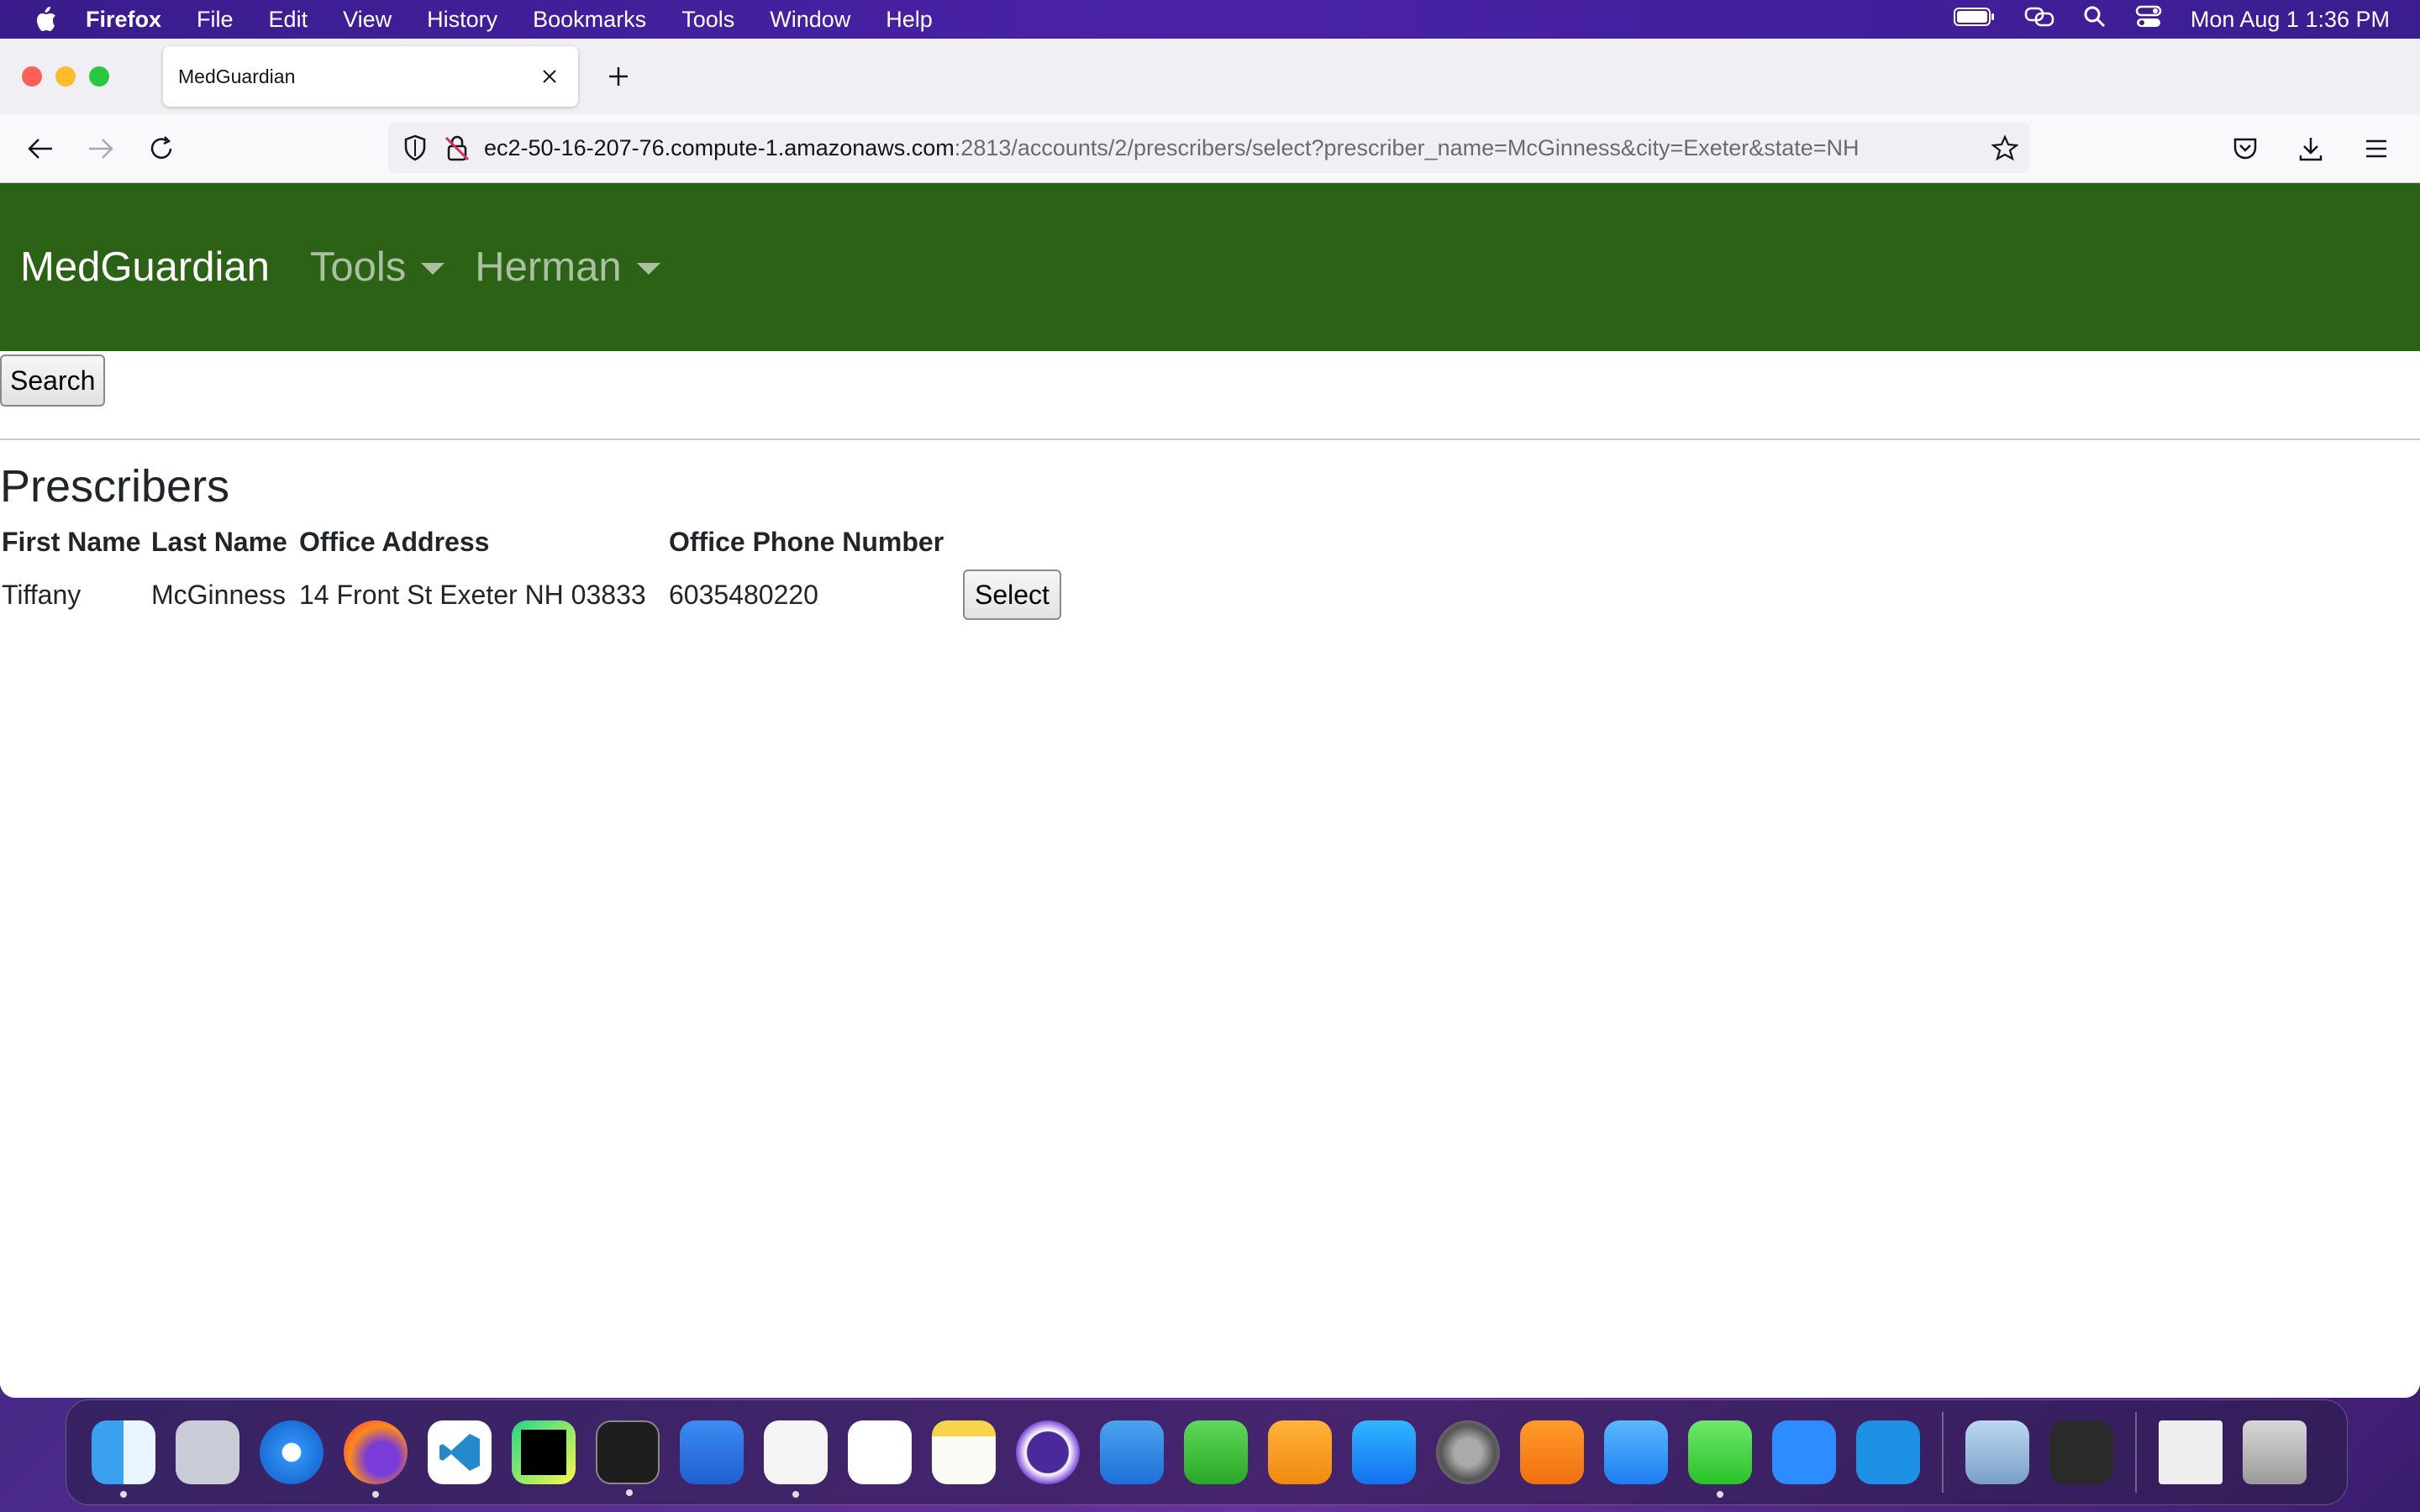  I want to click on screen-mirroring-icon, so click(2039, 19).